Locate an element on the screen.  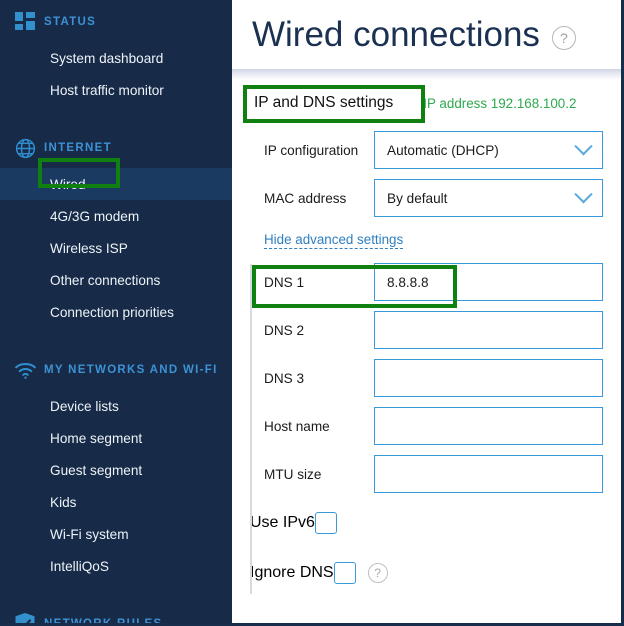
sidebar-item-label: Host traffic monitor is located at coordinates (107, 90).